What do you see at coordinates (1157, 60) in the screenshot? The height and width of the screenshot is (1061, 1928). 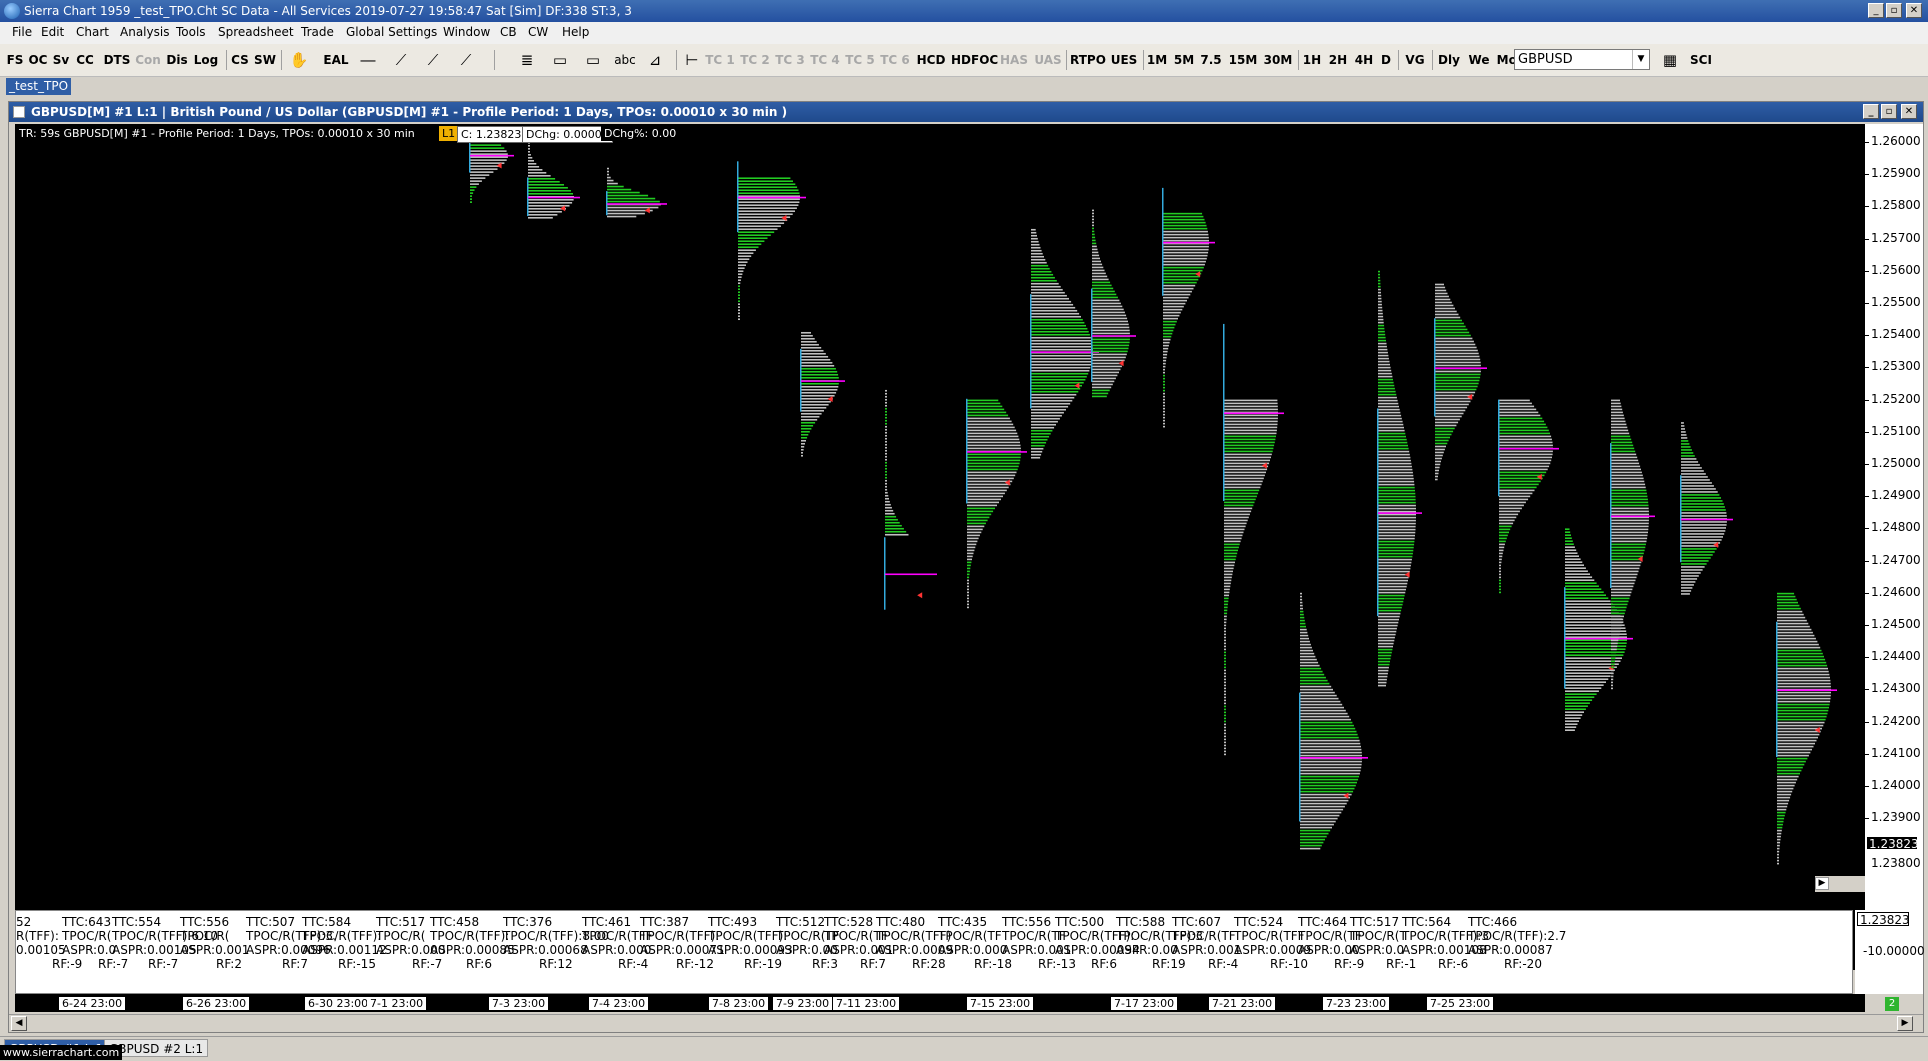 I see `timeframe-1m-button: 1M` at bounding box center [1157, 60].